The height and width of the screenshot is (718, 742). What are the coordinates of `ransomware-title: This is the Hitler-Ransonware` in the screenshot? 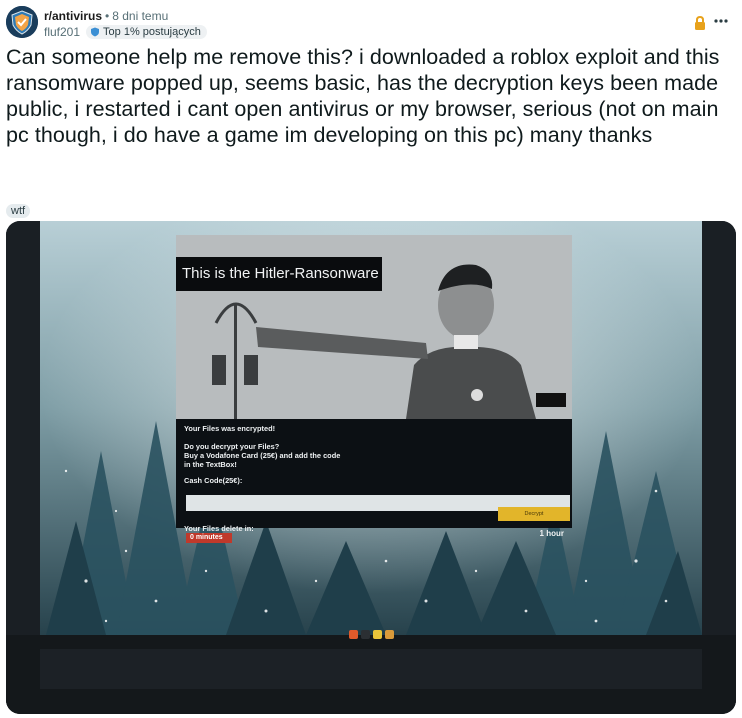 It's located at (279, 274).